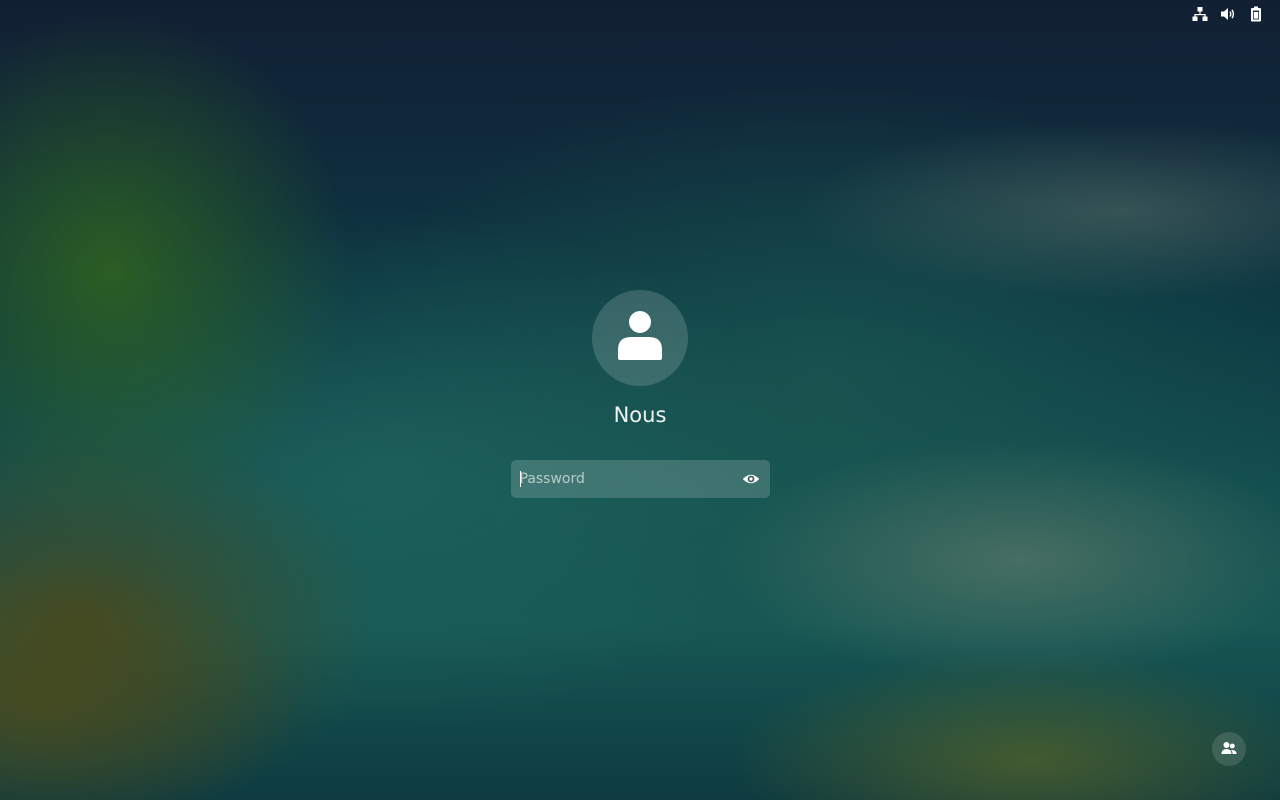  Describe the element at coordinates (1256, 14) in the screenshot. I see `battery-icon` at that location.